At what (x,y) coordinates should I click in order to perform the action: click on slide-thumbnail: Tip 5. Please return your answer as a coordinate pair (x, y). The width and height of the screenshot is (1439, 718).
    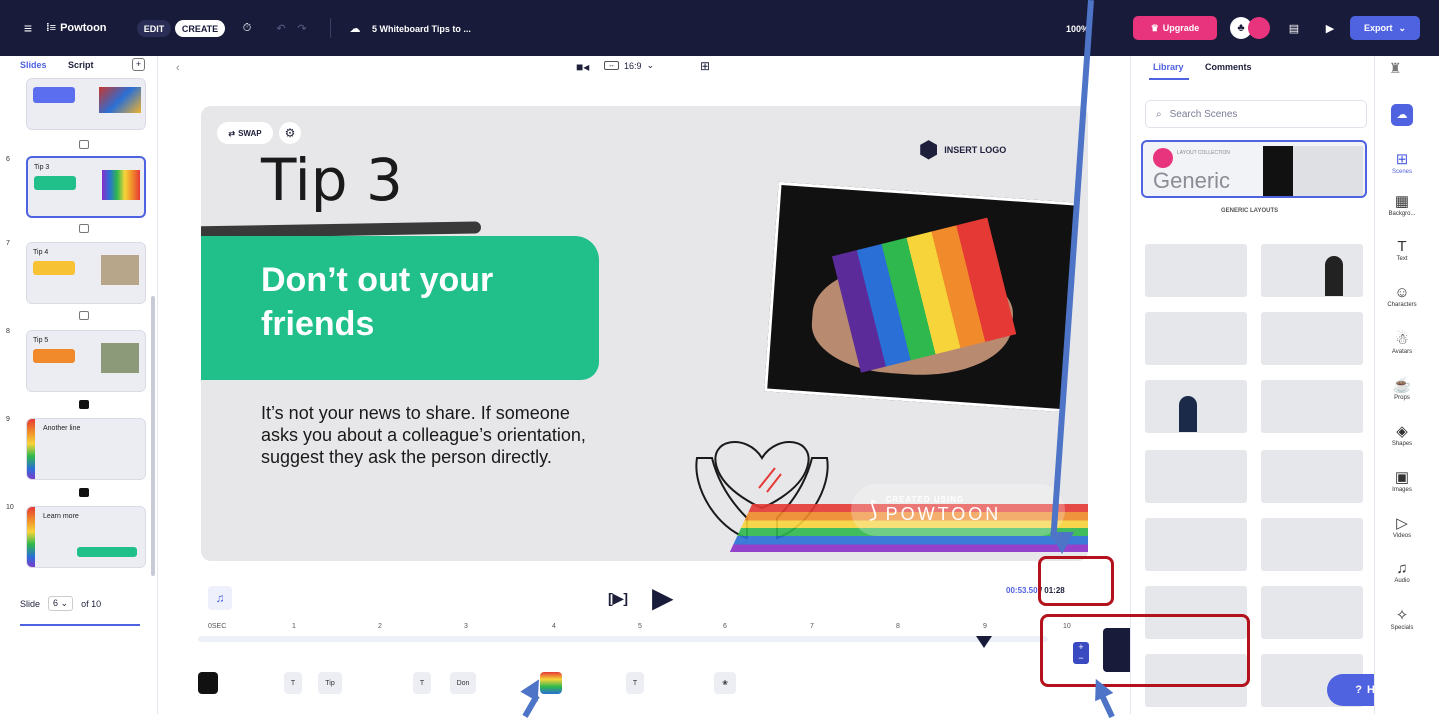
    Looking at the image, I should click on (86, 361).